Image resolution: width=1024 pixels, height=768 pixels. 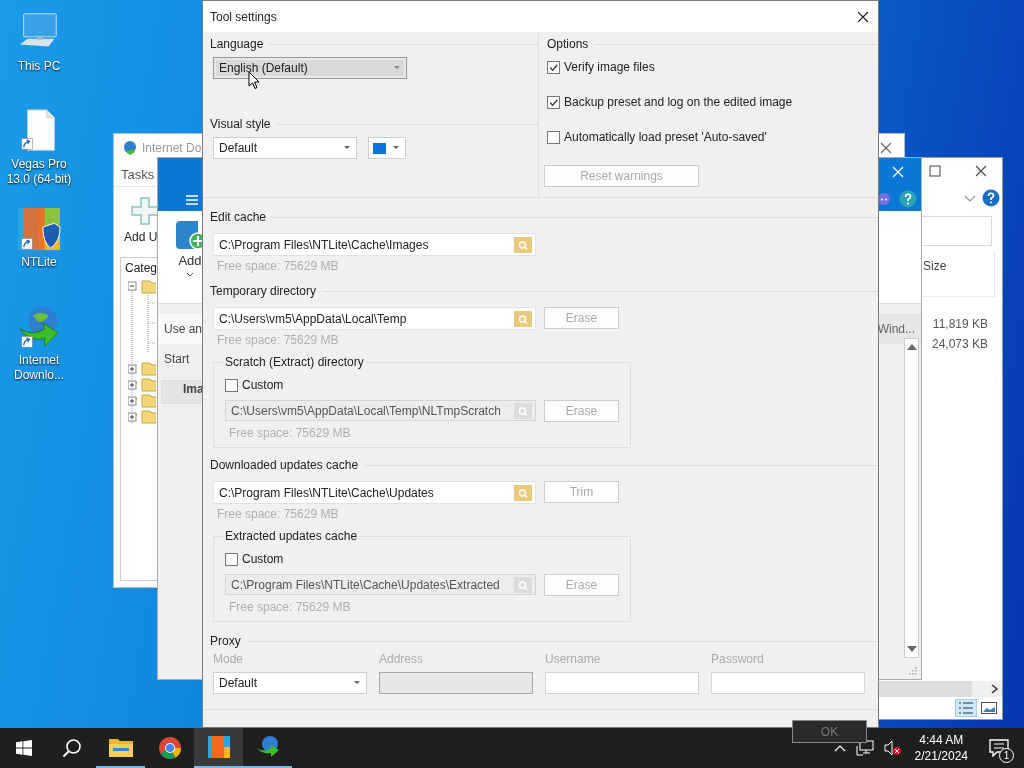 I want to click on checkbox-label: Verify image files, so click(x=609, y=67).